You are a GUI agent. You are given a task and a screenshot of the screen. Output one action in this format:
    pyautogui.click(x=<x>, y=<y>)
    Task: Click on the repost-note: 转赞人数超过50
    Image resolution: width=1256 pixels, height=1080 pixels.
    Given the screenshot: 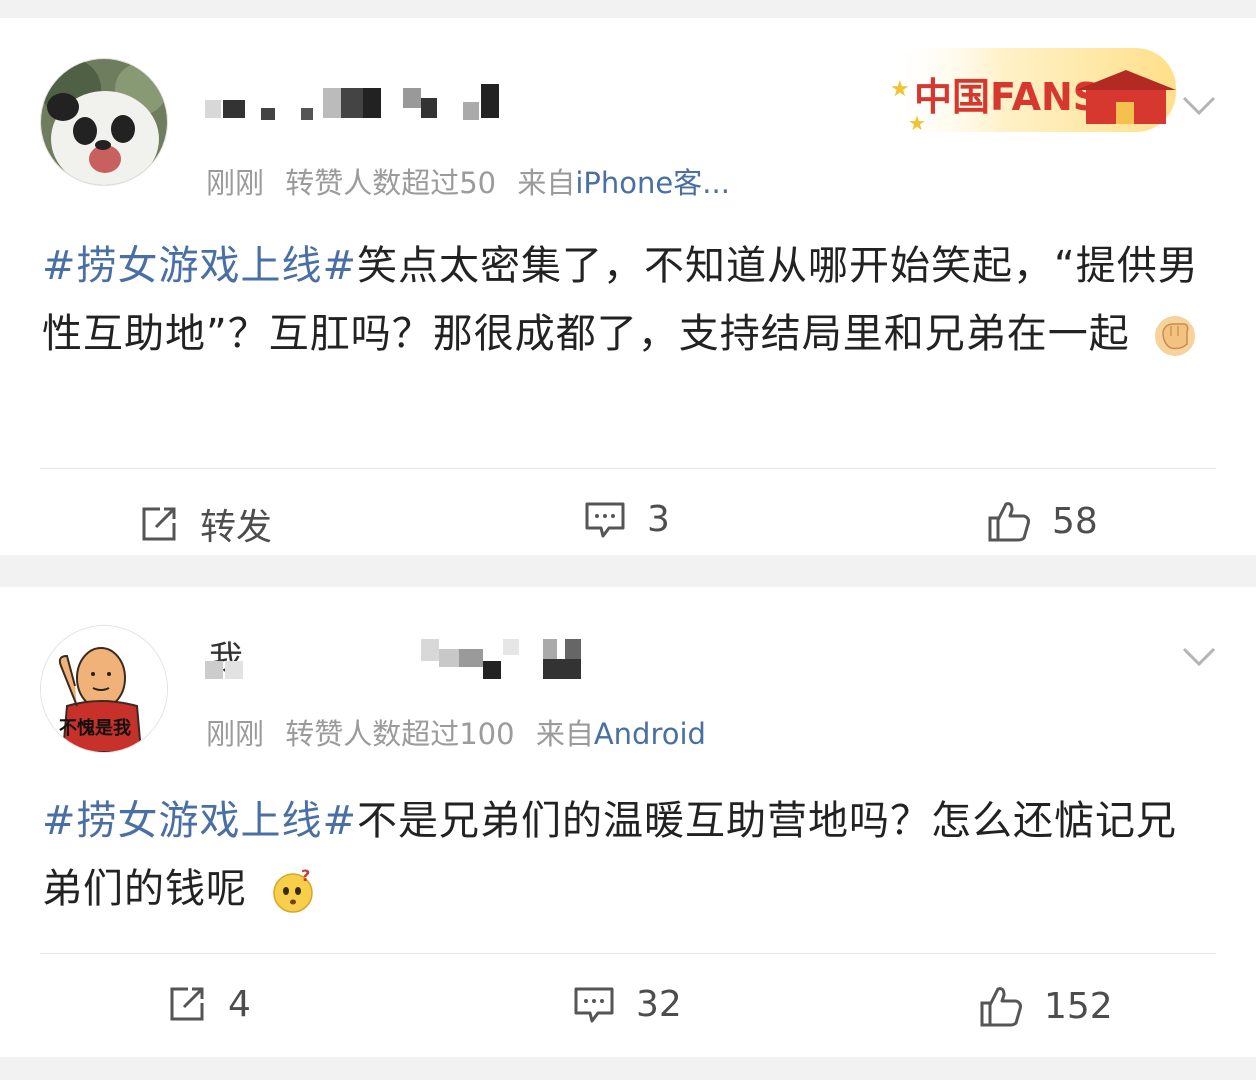 What is the action you would take?
    pyautogui.click(x=391, y=183)
    